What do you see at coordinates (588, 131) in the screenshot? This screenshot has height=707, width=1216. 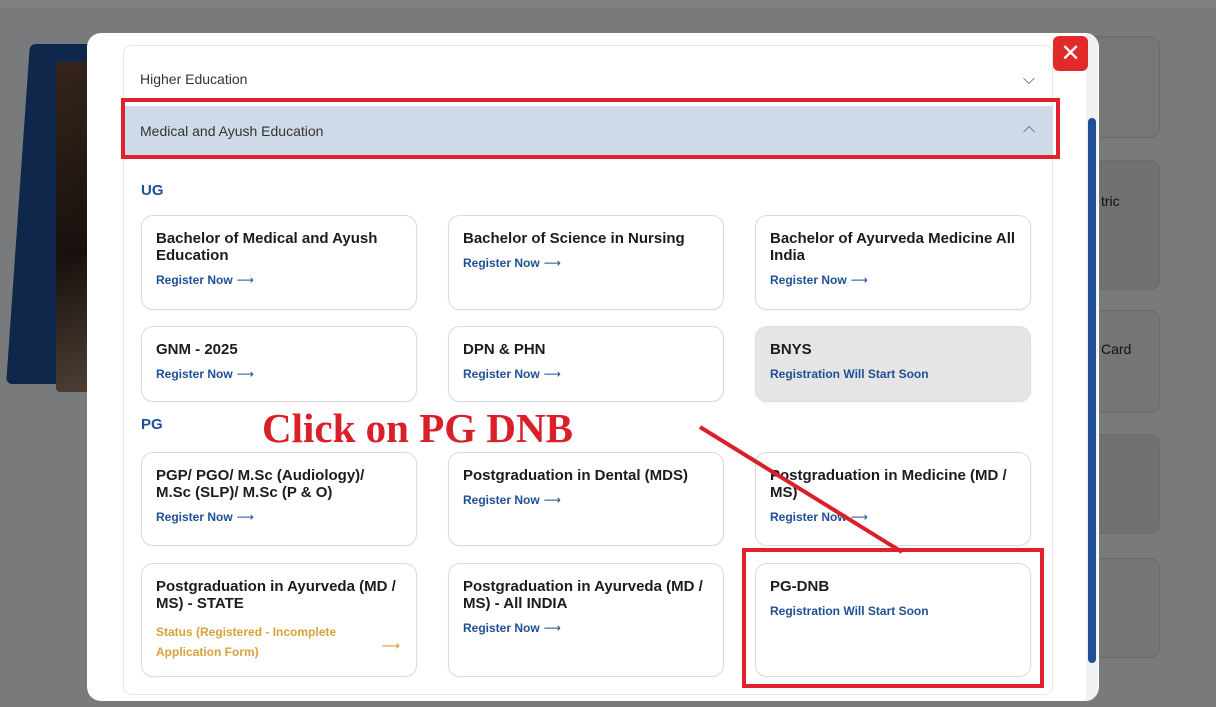 I see `accordion-medical-ayush-education: Medical and Ayush Education ⌵` at bounding box center [588, 131].